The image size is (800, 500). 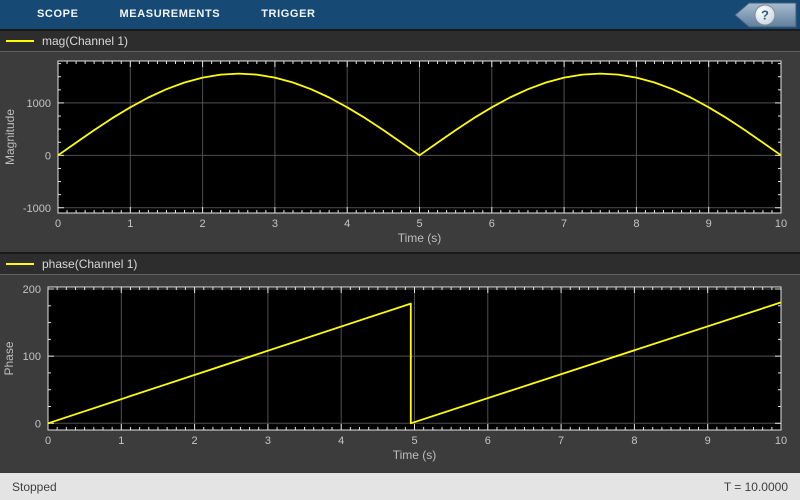 What do you see at coordinates (32, 290) in the screenshot?
I see `y-tick-label: 200` at bounding box center [32, 290].